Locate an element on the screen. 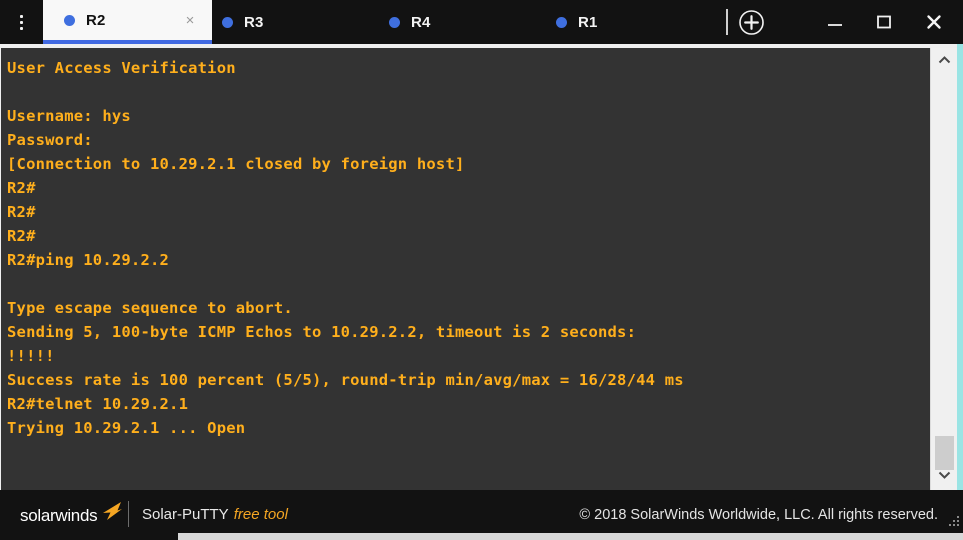 The width and height of the screenshot is (963, 540). terminal-line: R2#ping 10.29.2.2 is located at coordinates (88, 260).